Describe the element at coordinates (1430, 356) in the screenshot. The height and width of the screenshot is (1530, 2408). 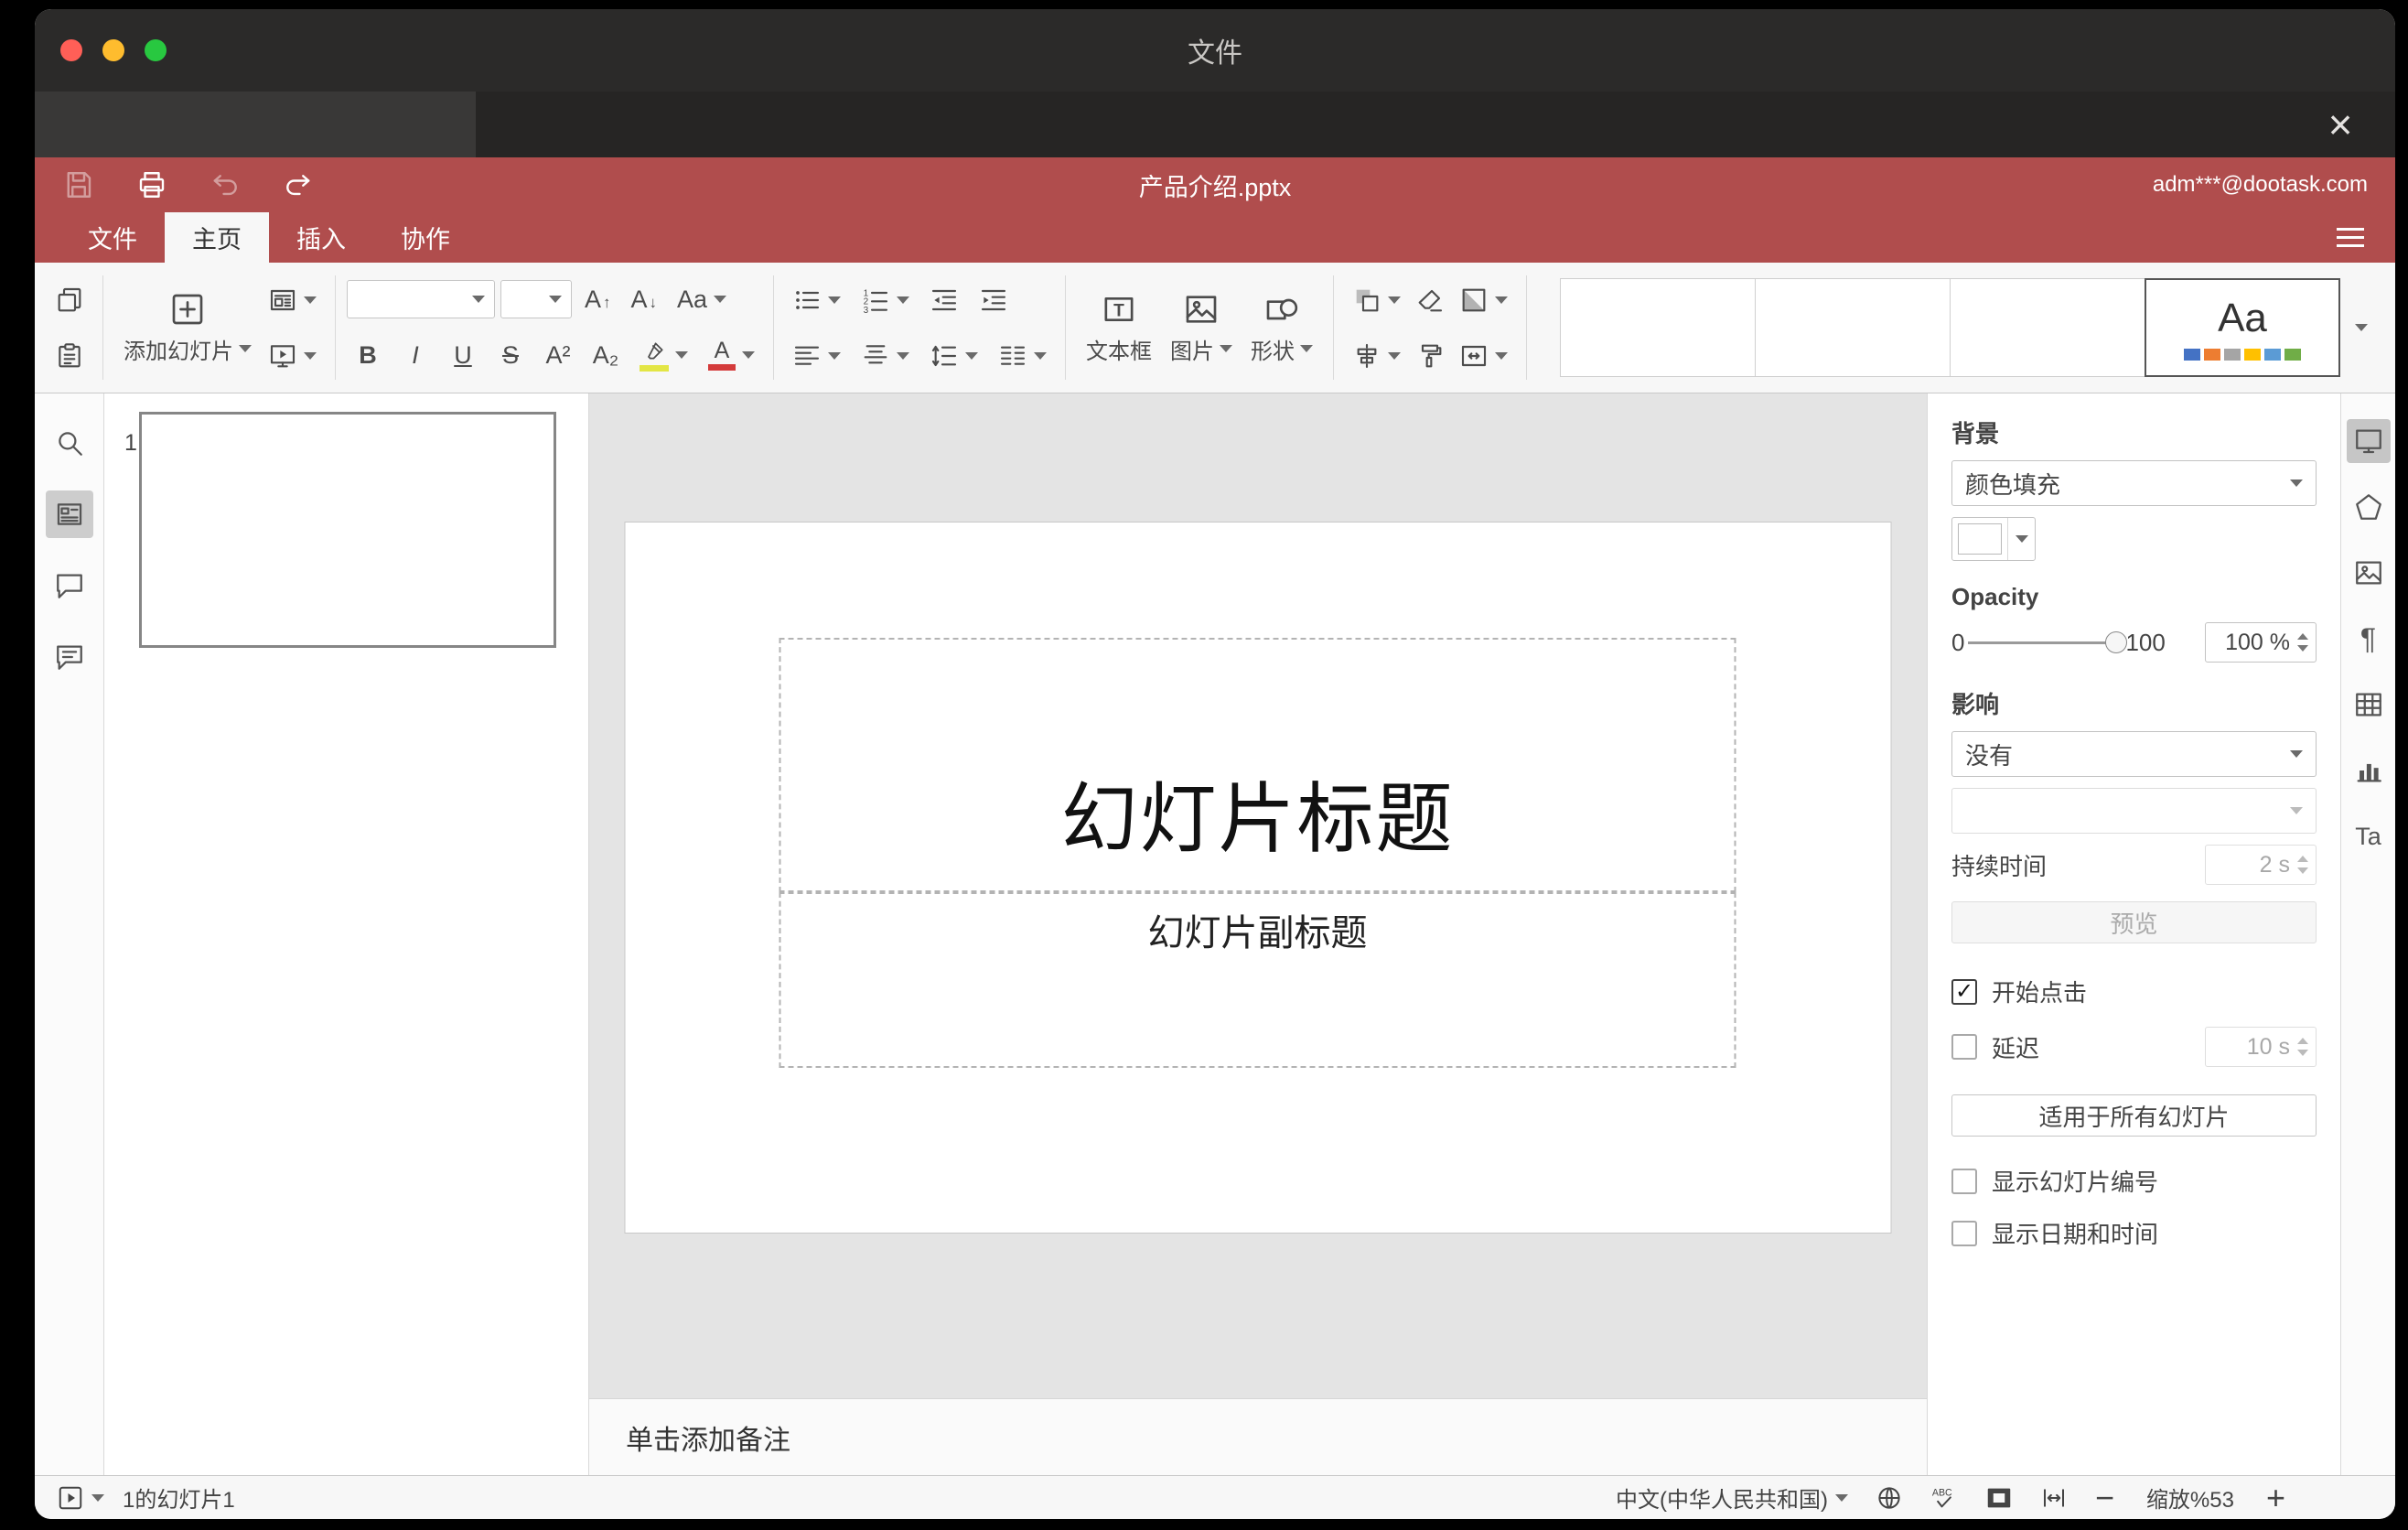
I see `copy-style-button` at that location.